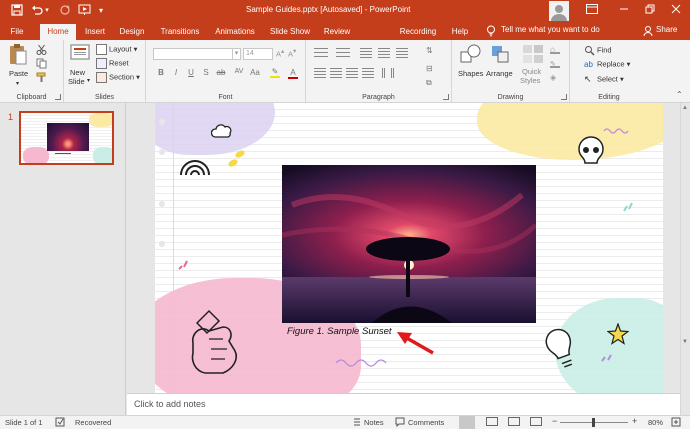 This screenshot has width=690, height=429. What do you see at coordinates (492, 421) in the screenshot?
I see `slide-sorter-icon` at bounding box center [492, 421].